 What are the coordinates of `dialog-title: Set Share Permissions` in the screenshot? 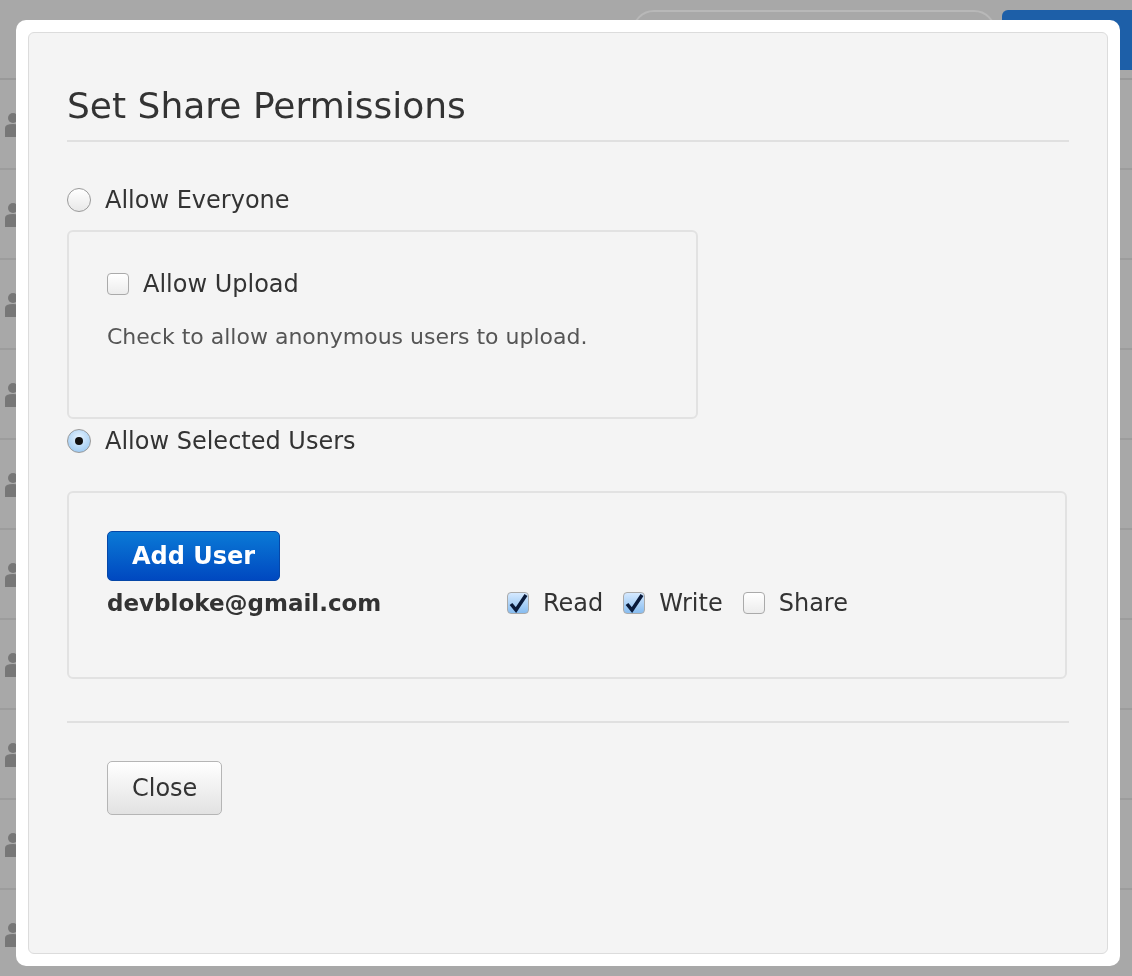 It's located at (568, 87).